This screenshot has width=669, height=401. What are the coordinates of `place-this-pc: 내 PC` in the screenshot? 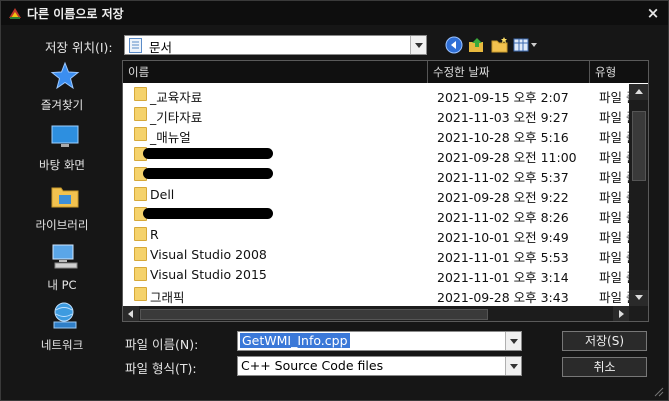 It's located at (62, 268).